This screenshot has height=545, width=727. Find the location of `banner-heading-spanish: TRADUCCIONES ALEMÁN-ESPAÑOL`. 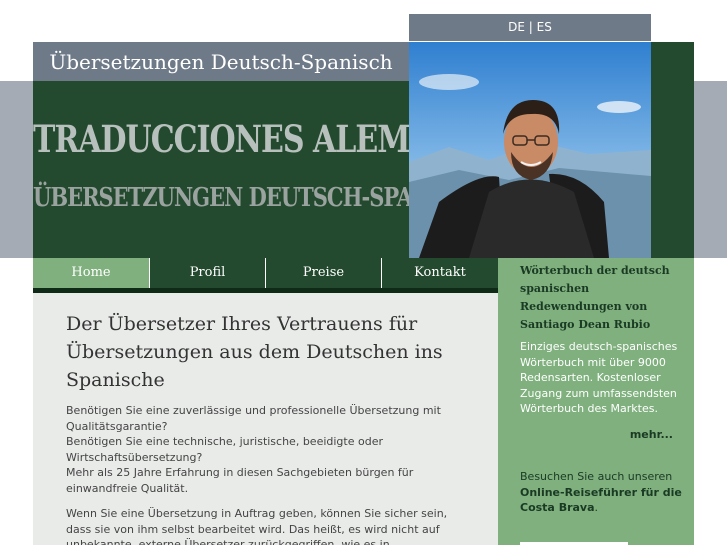

banner-heading-spanish: TRADUCCIONES ALEMÁN-ESPAÑOL is located at coordinates (329, 140).